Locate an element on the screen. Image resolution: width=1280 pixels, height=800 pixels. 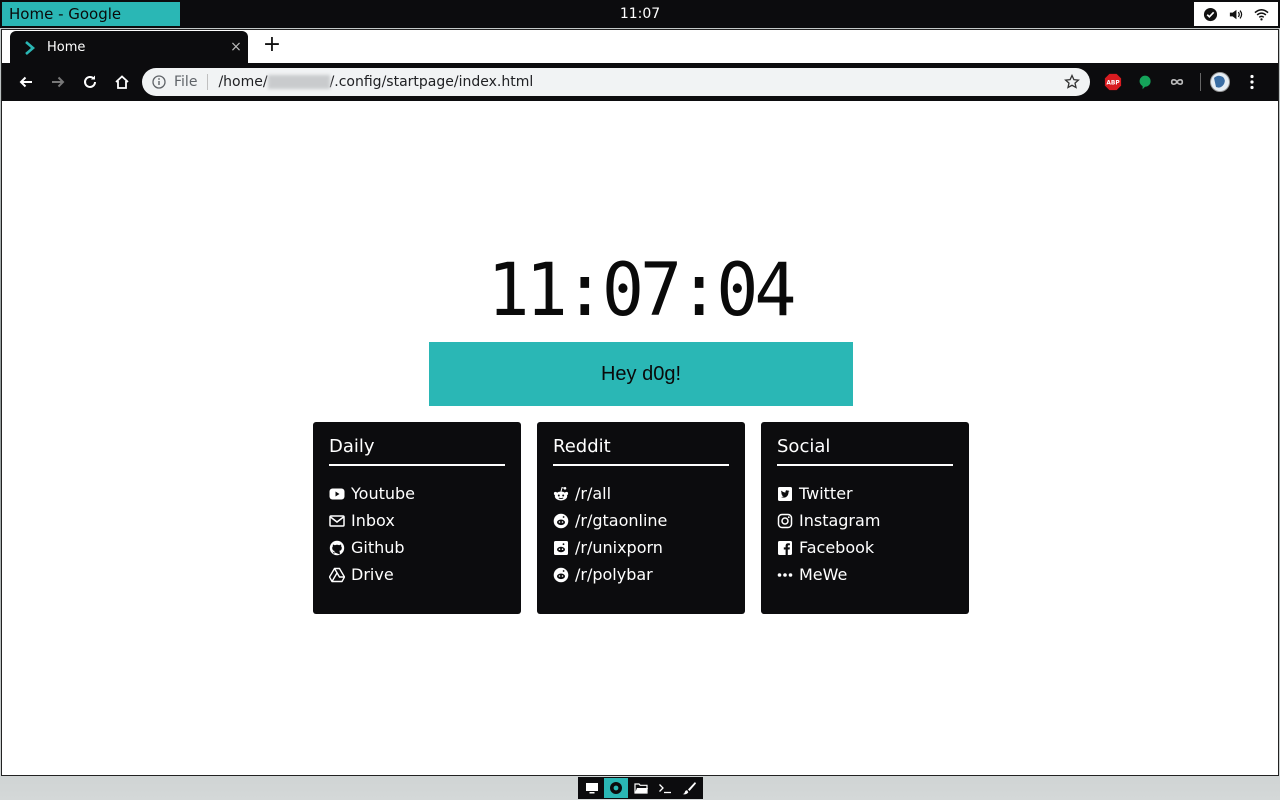
url-scheme: File is located at coordinates (186, 82).